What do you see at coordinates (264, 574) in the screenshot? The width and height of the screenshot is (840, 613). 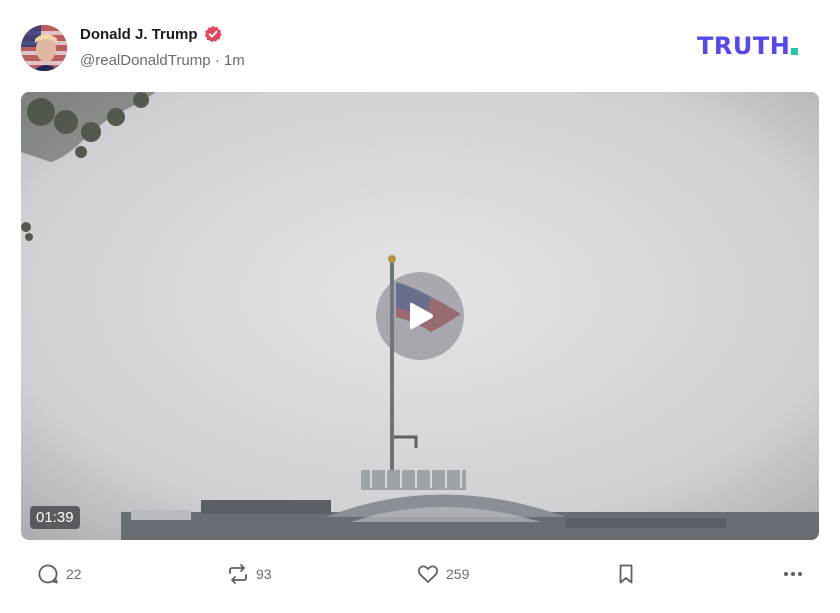 I see `retruth-count: 93` at bounding box center [264, 574].